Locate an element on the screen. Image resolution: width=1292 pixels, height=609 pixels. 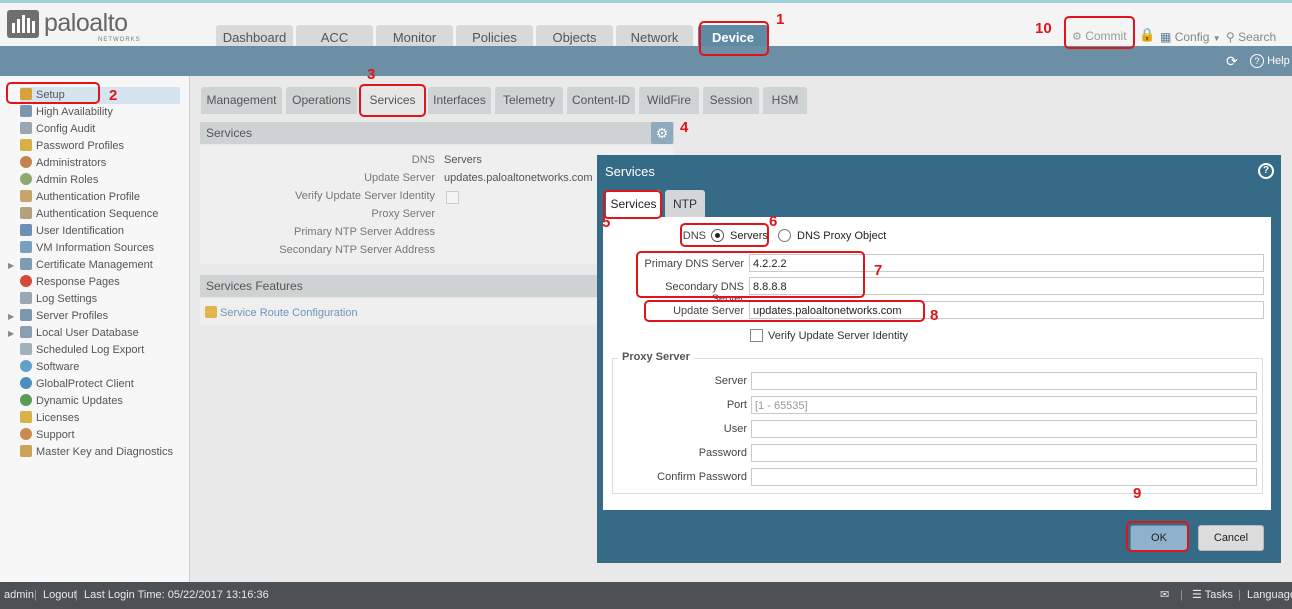
dns-proxy-option-label: DNS Proxy Object is located at coordinates (842, 236).